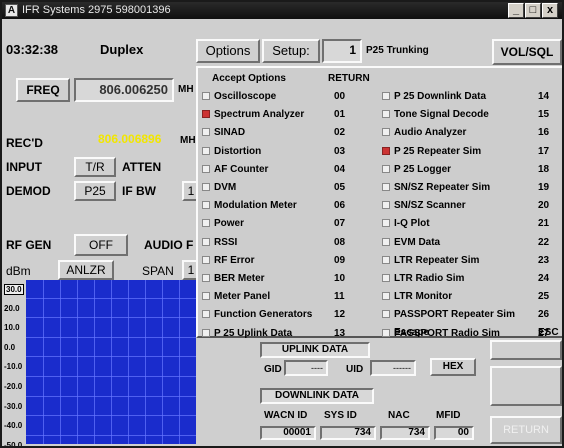 The width and height of the screenshot is (564, 448). I want to click on menu-item: P 25 Uplink Data, so click(247, 333).